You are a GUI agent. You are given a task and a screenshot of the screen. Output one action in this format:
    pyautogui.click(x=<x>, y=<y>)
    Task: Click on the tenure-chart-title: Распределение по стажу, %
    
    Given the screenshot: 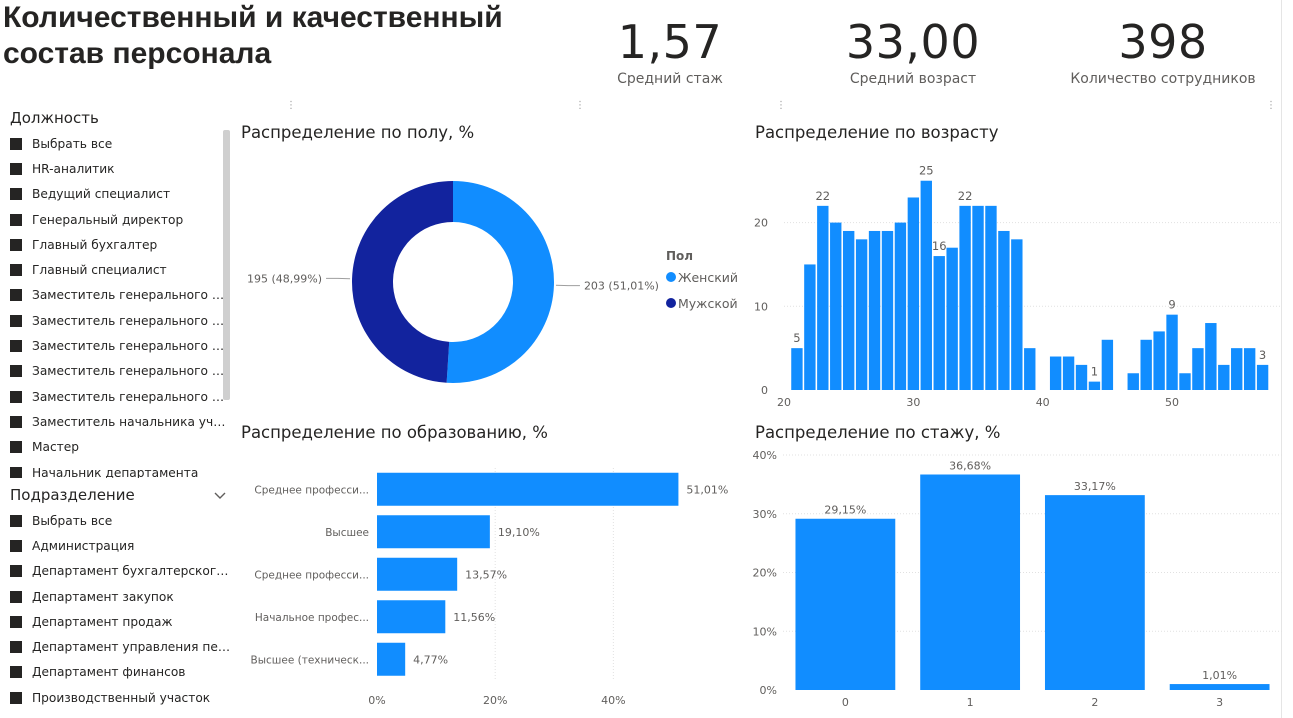 What is the action you would take?
    pyautogui.click(x=878, y=432)
    